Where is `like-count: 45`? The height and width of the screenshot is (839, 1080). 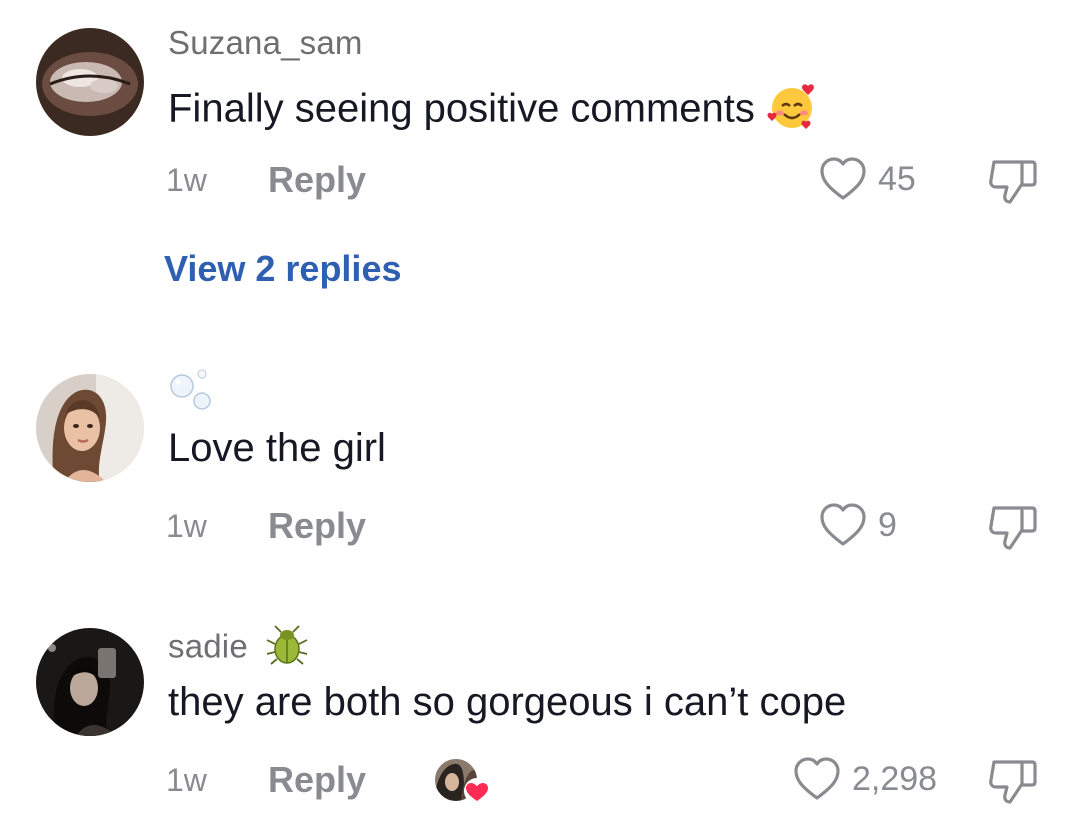 like-count: 45 is located at coordinates (897, 178).